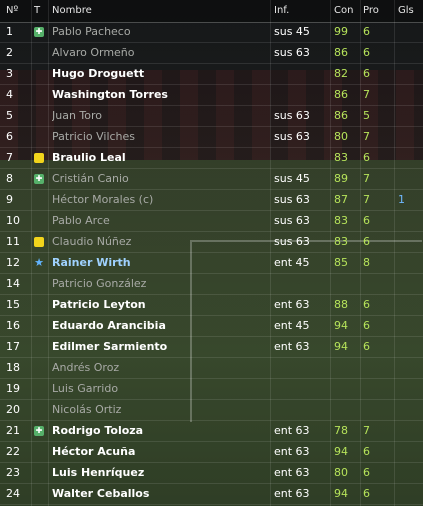  What do you see at coordinates (13, 472) in the screenshot?
I see `player-number: 23` at bounding box center [13, 472].